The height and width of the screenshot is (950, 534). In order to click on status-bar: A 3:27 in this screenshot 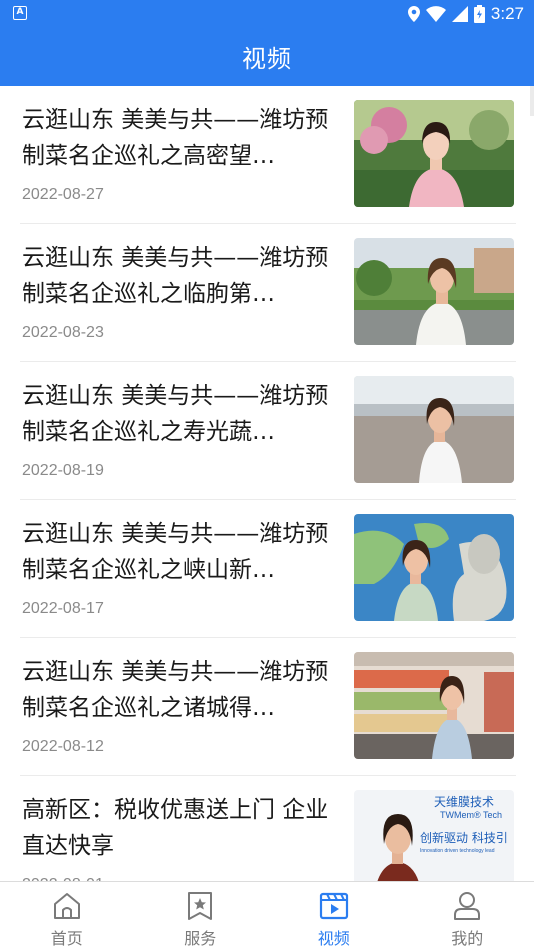, I will do `click(267, 14)`.